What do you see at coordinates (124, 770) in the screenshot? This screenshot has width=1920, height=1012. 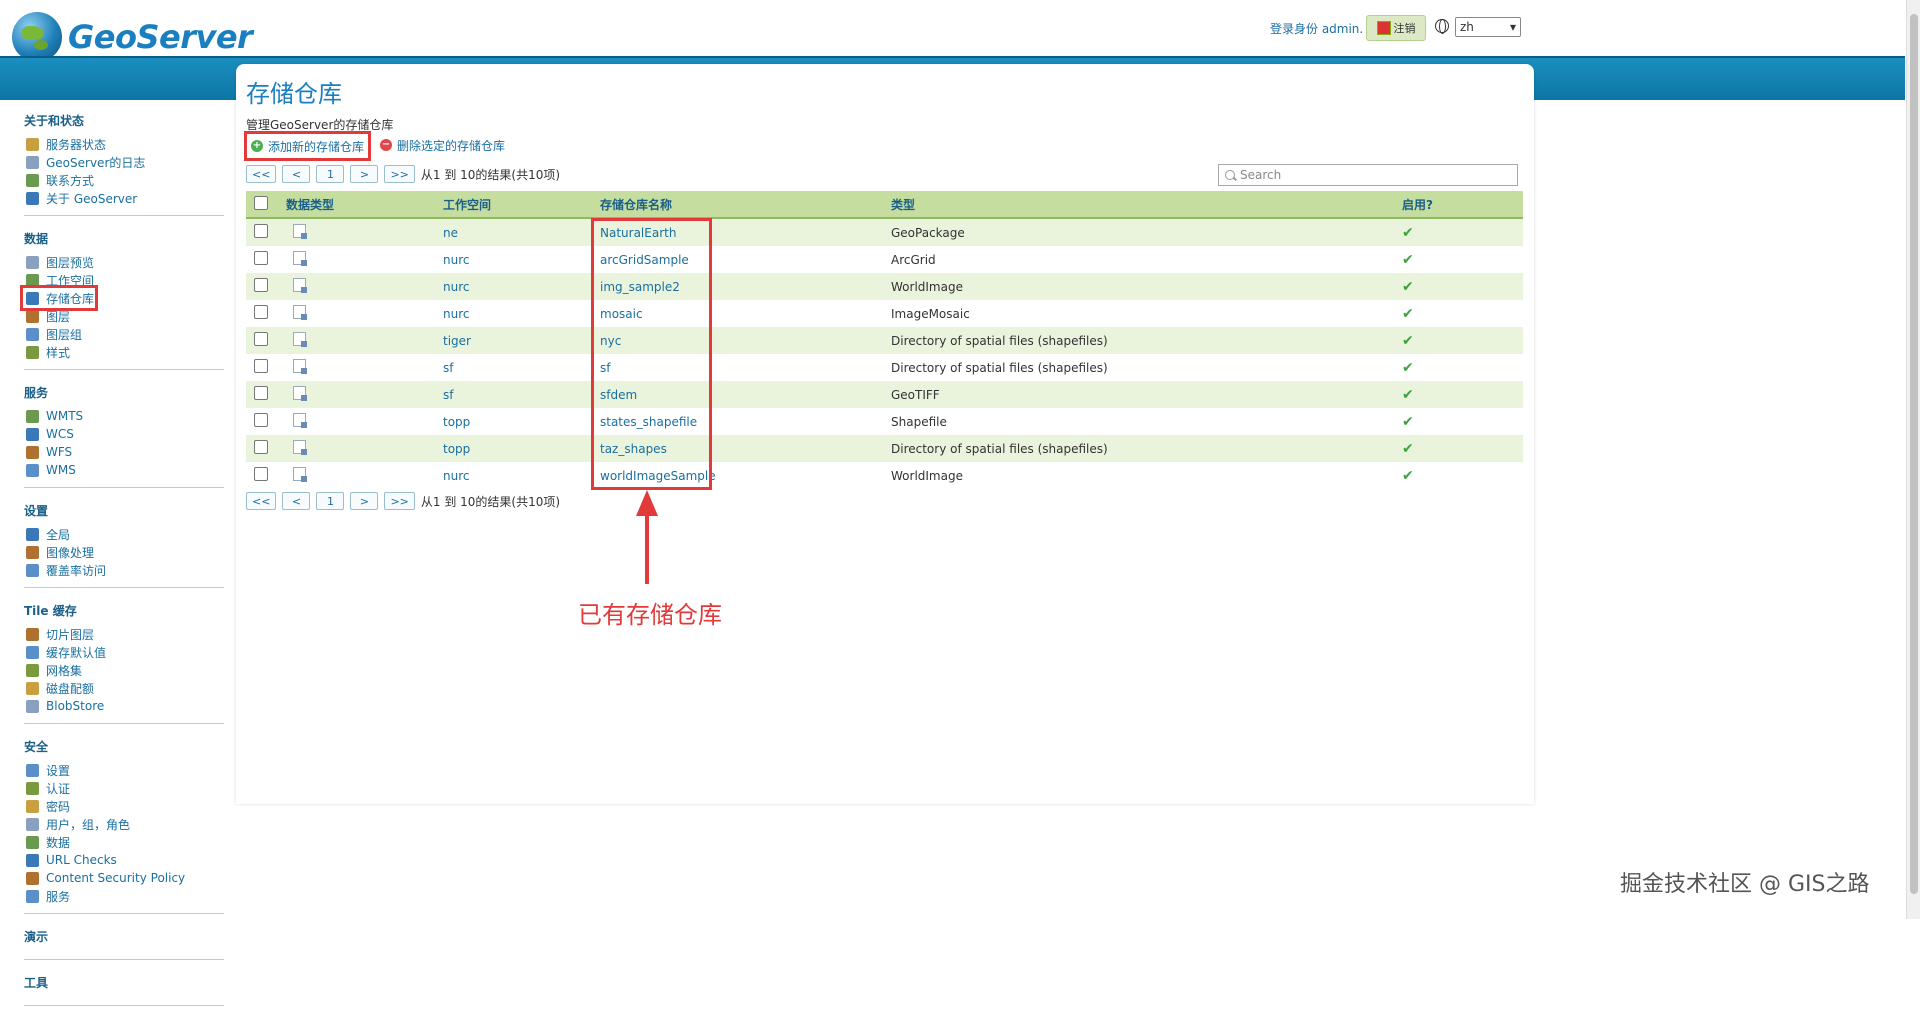 I see `sidebar-item: 设置` at bounding box center [124, 770].